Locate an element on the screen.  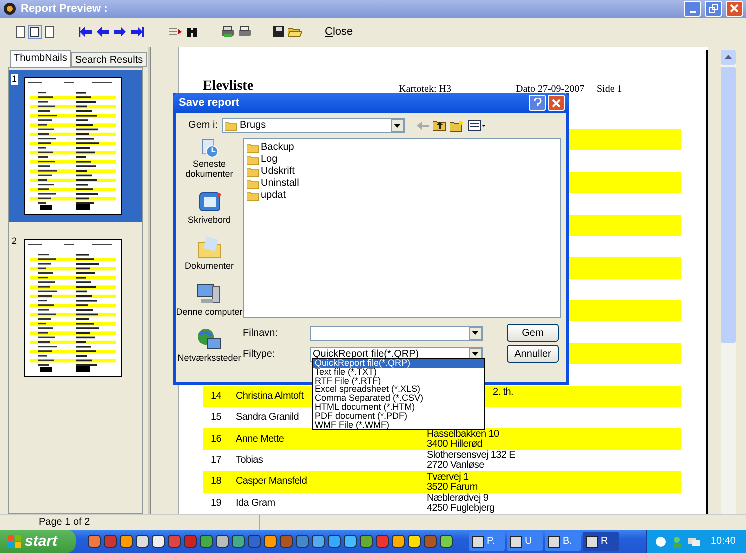
printer-icon is located at coordinates (245, 32).